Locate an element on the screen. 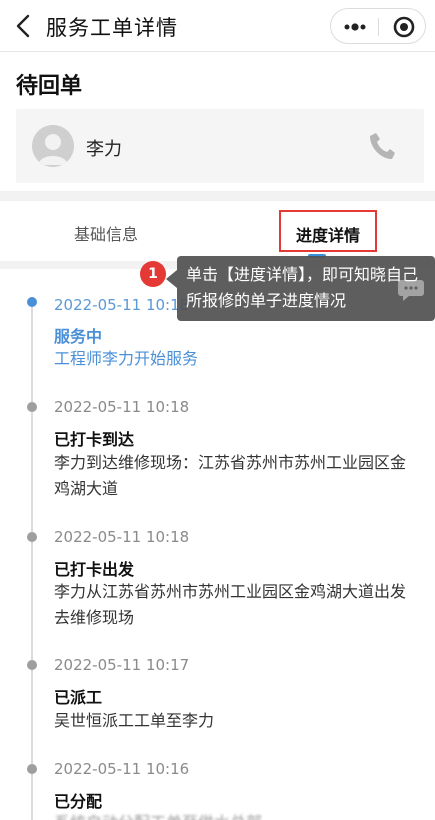 Image resolution: width=435 pixels, height=820 pixels. timeline-status: 服务中 is located at coordinates (78, 336).